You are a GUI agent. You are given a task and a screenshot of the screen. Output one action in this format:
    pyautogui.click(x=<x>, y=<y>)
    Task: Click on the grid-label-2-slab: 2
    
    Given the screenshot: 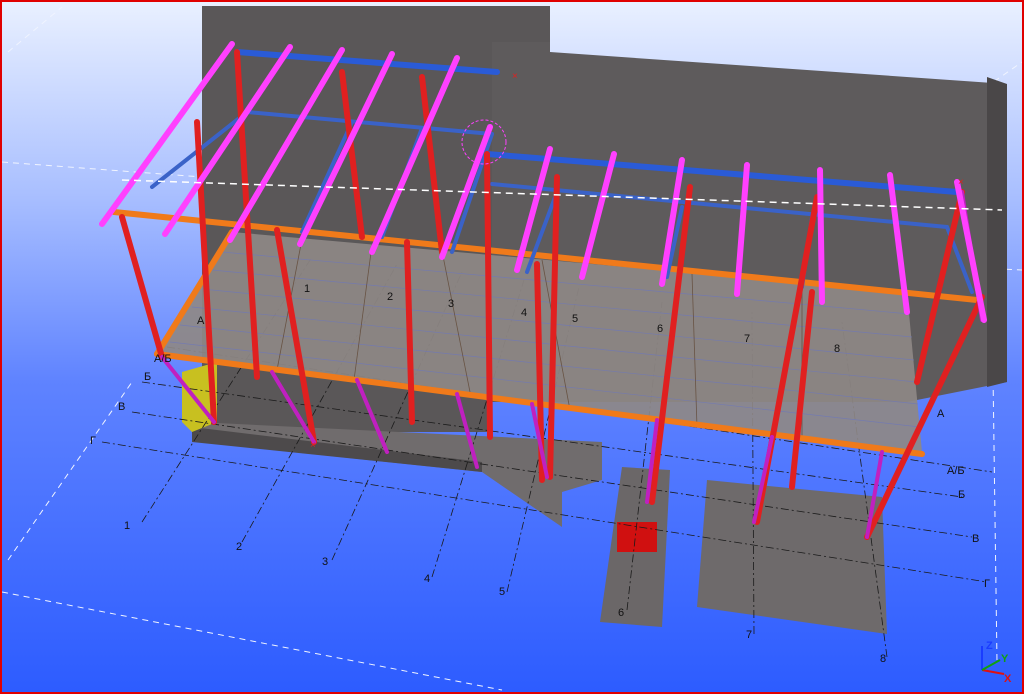 What is the action you would take?
    pyautogui.click(x=390, y=297)
    